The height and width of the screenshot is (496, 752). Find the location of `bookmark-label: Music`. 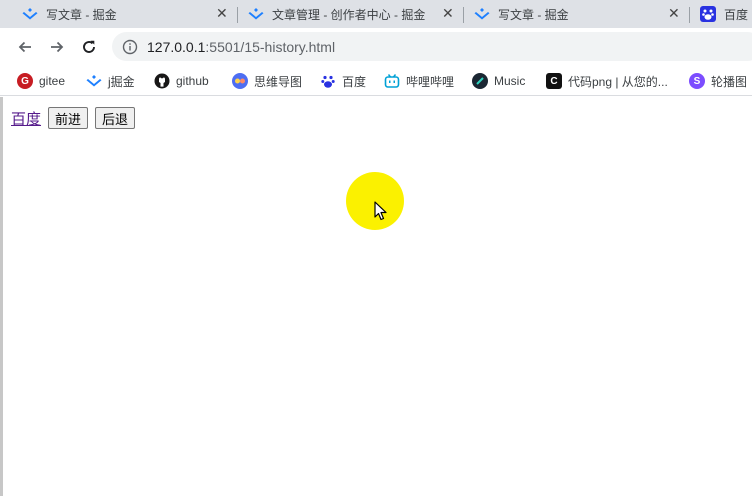

bookmark-label: Music is located at coordinates (510, 81).